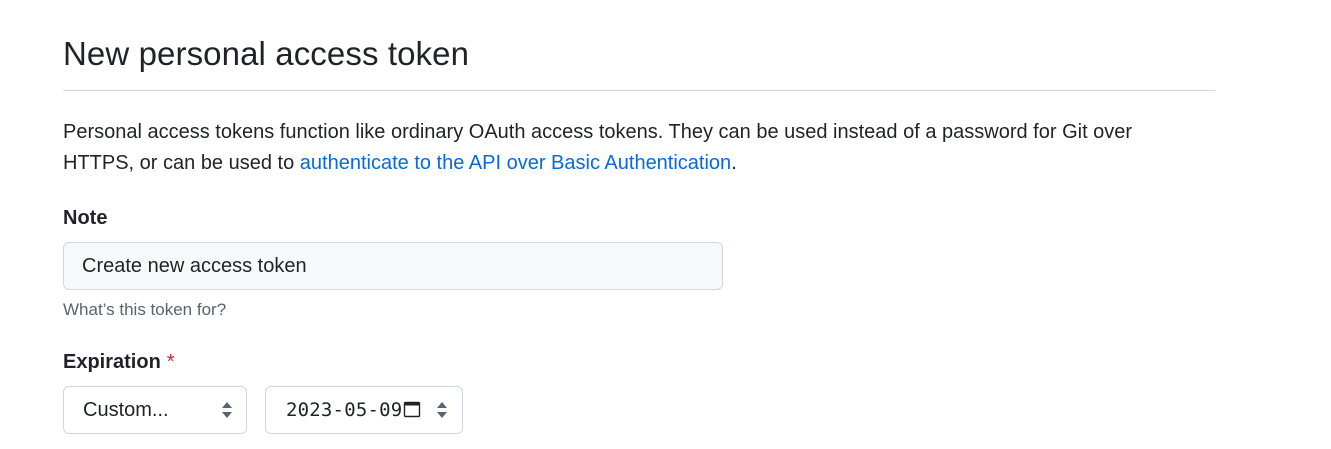 Image resolution: width=1331 pixels, height=449 pixels. Describe the element at coordinates (639, 59) in the screenshot. I see `page-header: New personal access token` at that location.